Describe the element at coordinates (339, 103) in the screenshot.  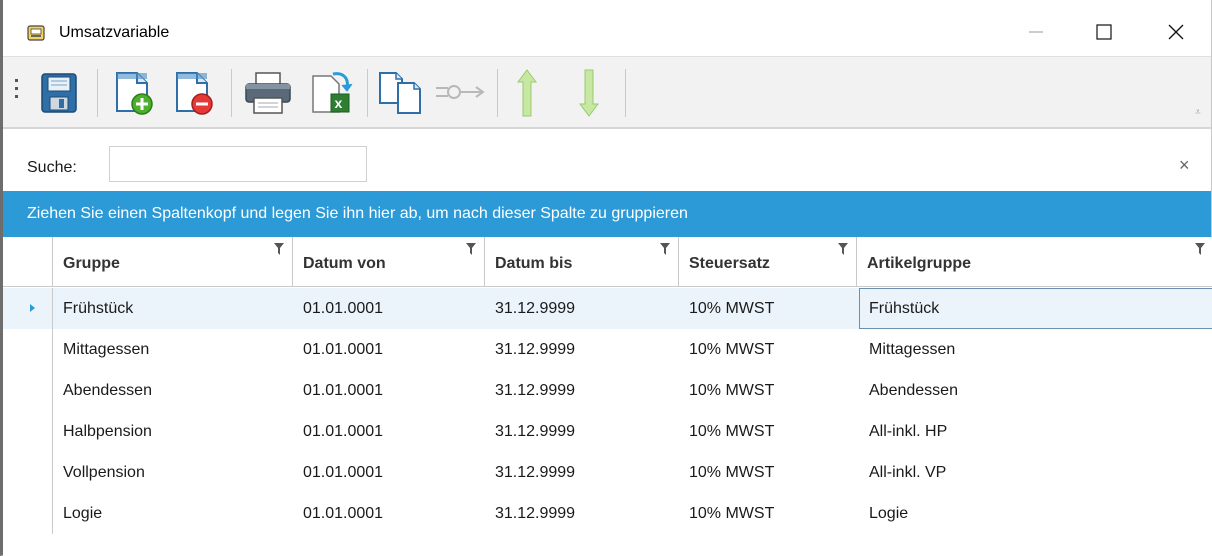
I see `svg-text: x` at that location.